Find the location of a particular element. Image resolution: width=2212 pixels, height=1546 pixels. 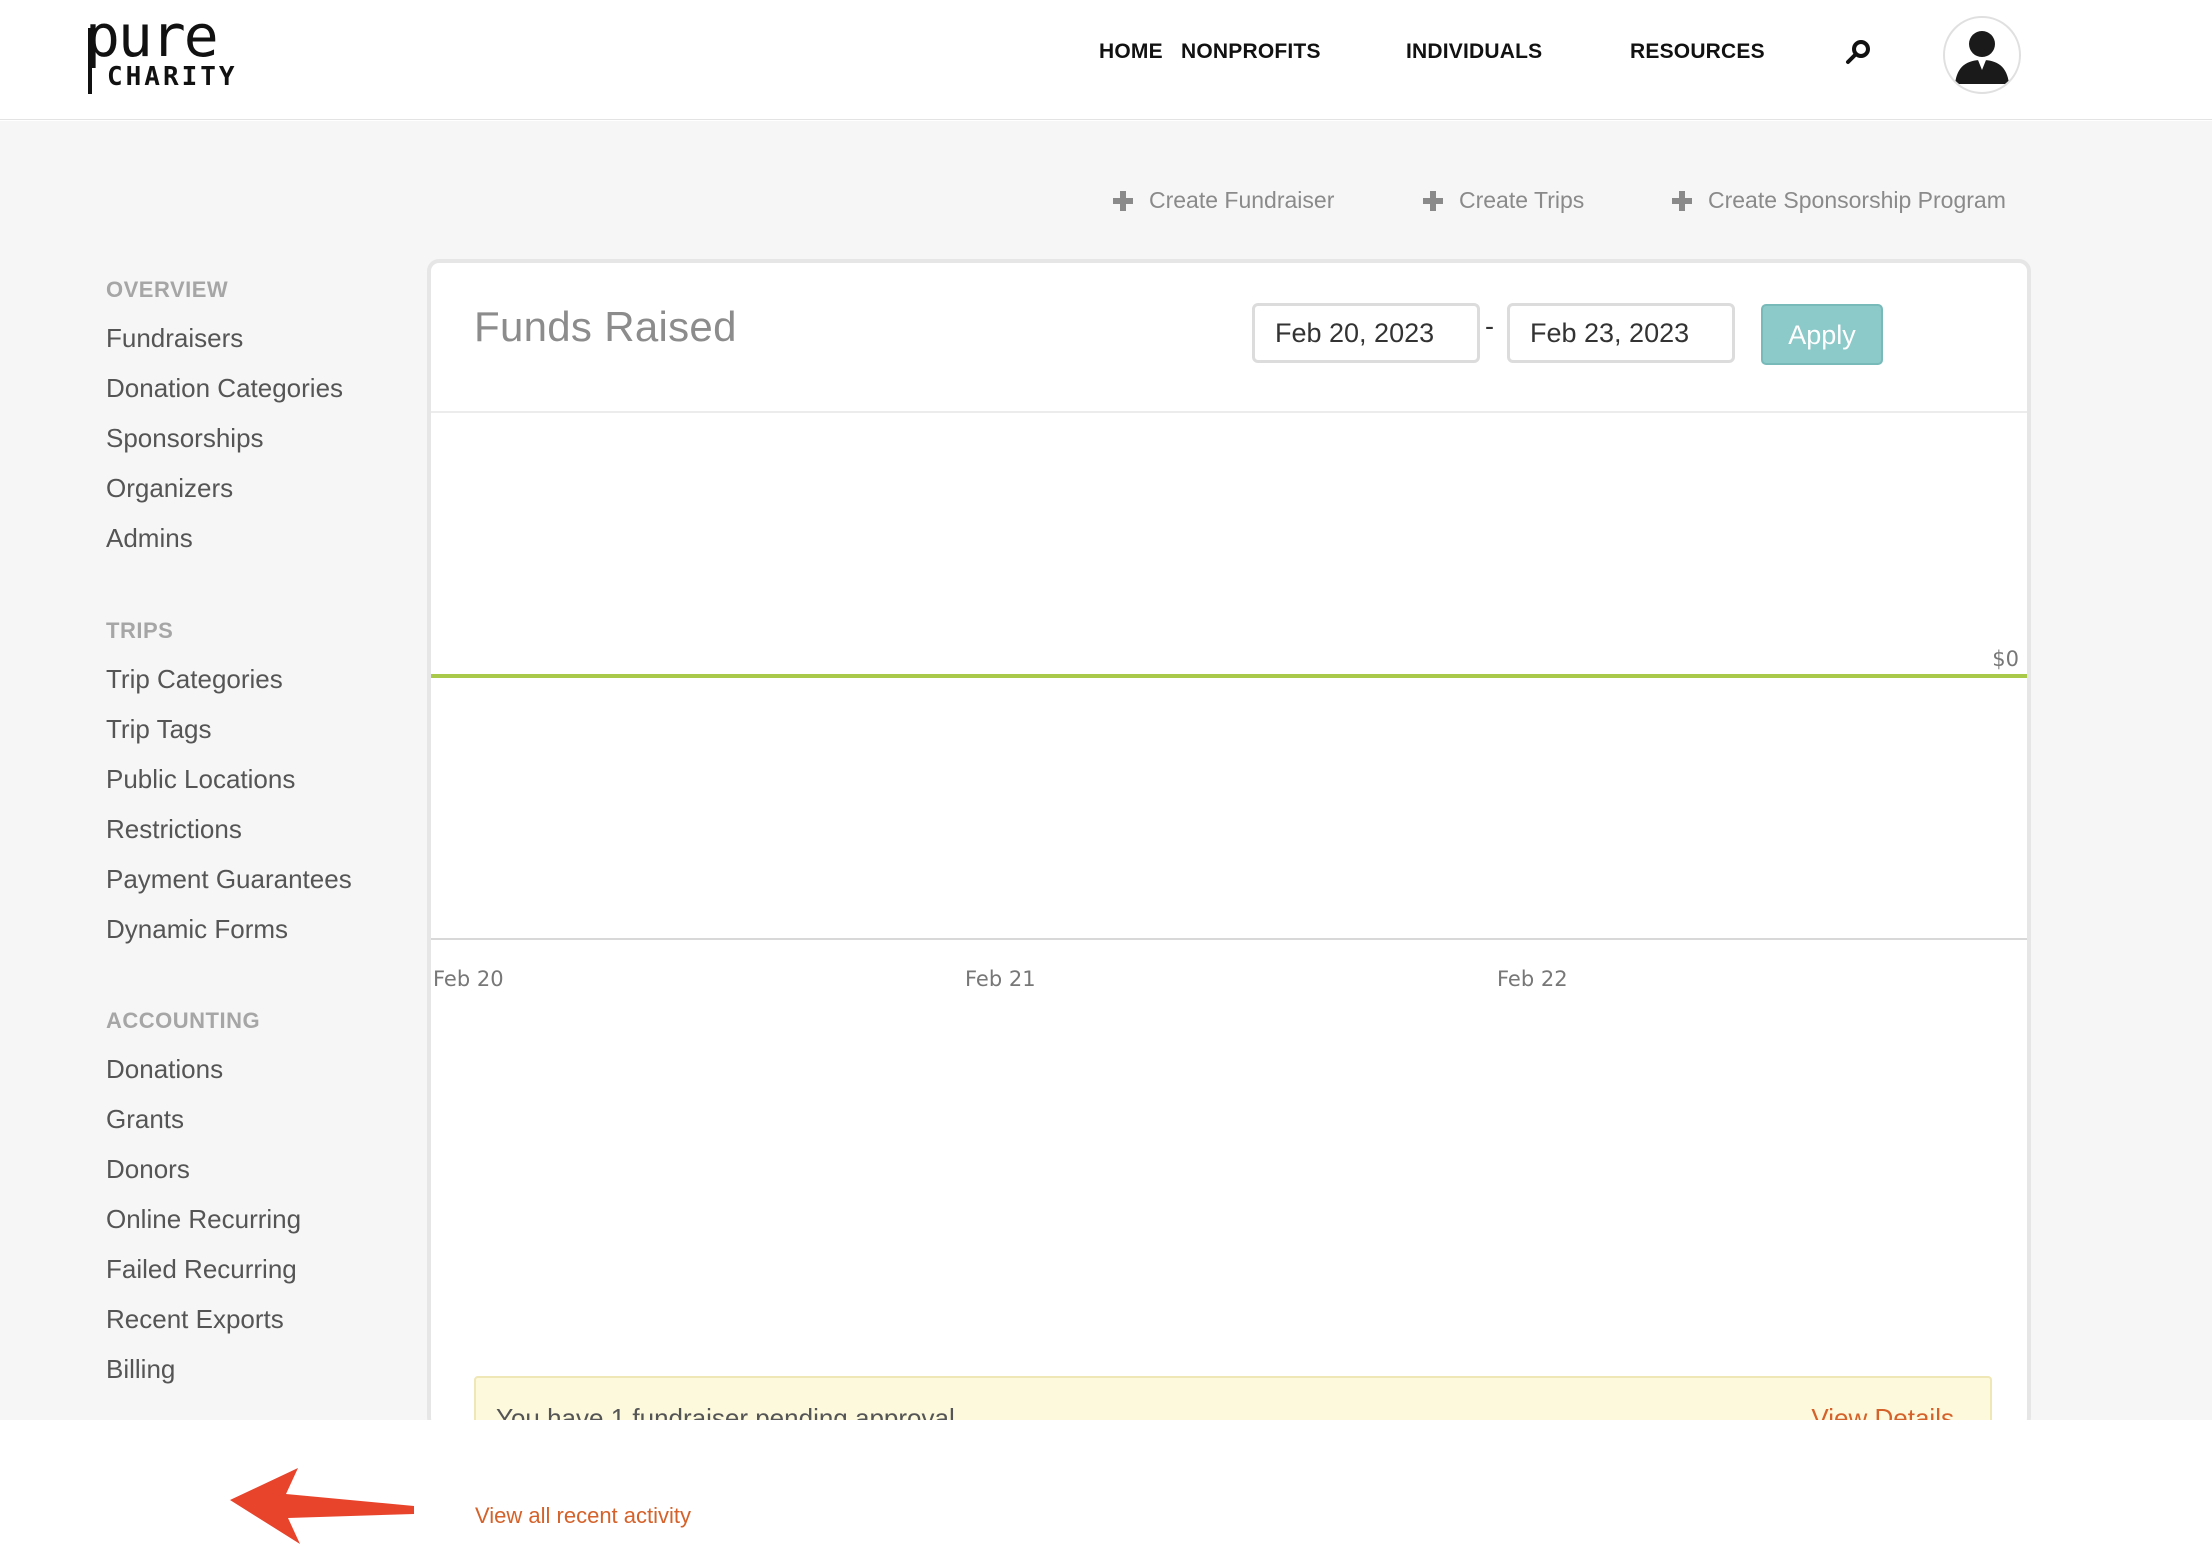

nav-individuals: INDIVIDUALS is located at coordinates (1474, 52).